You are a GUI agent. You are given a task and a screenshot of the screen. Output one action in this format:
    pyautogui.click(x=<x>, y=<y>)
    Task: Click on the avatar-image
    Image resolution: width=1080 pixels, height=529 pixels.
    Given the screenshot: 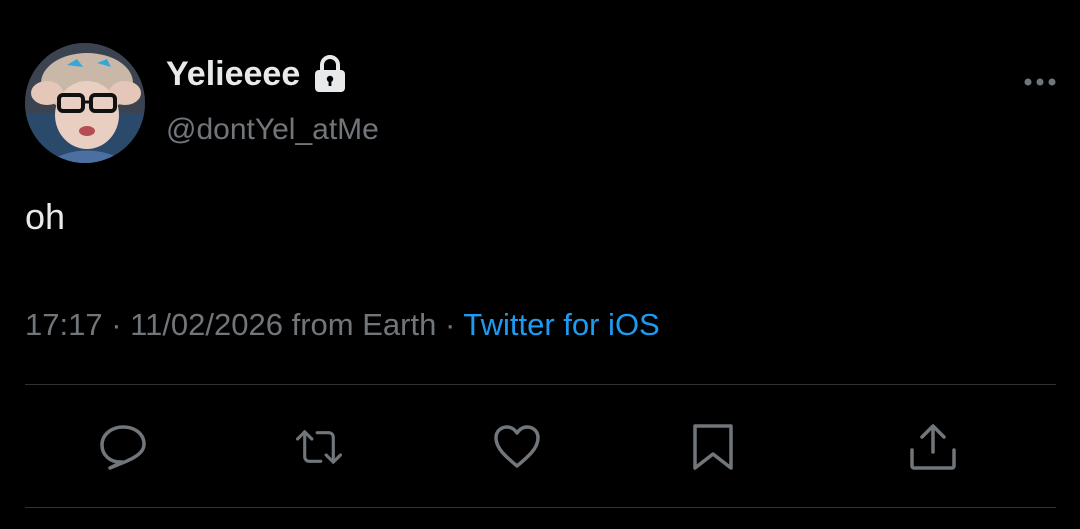 What is the action you would take?
    pyautogui.click(x=85, y=103)
    